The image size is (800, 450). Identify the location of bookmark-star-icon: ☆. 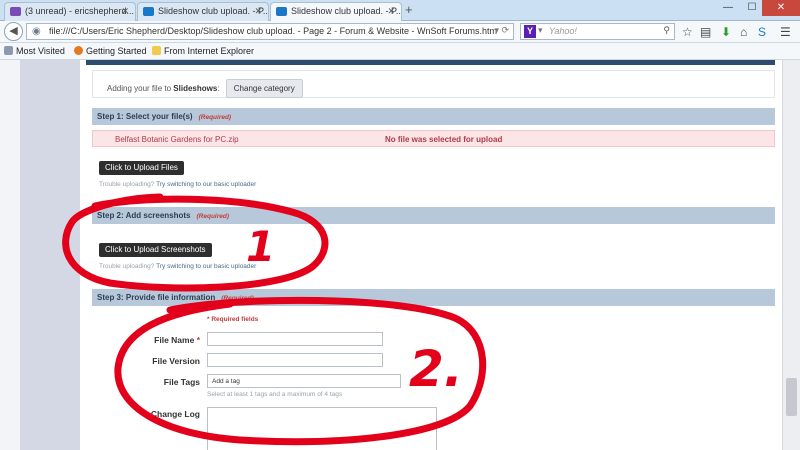
(687, 32).